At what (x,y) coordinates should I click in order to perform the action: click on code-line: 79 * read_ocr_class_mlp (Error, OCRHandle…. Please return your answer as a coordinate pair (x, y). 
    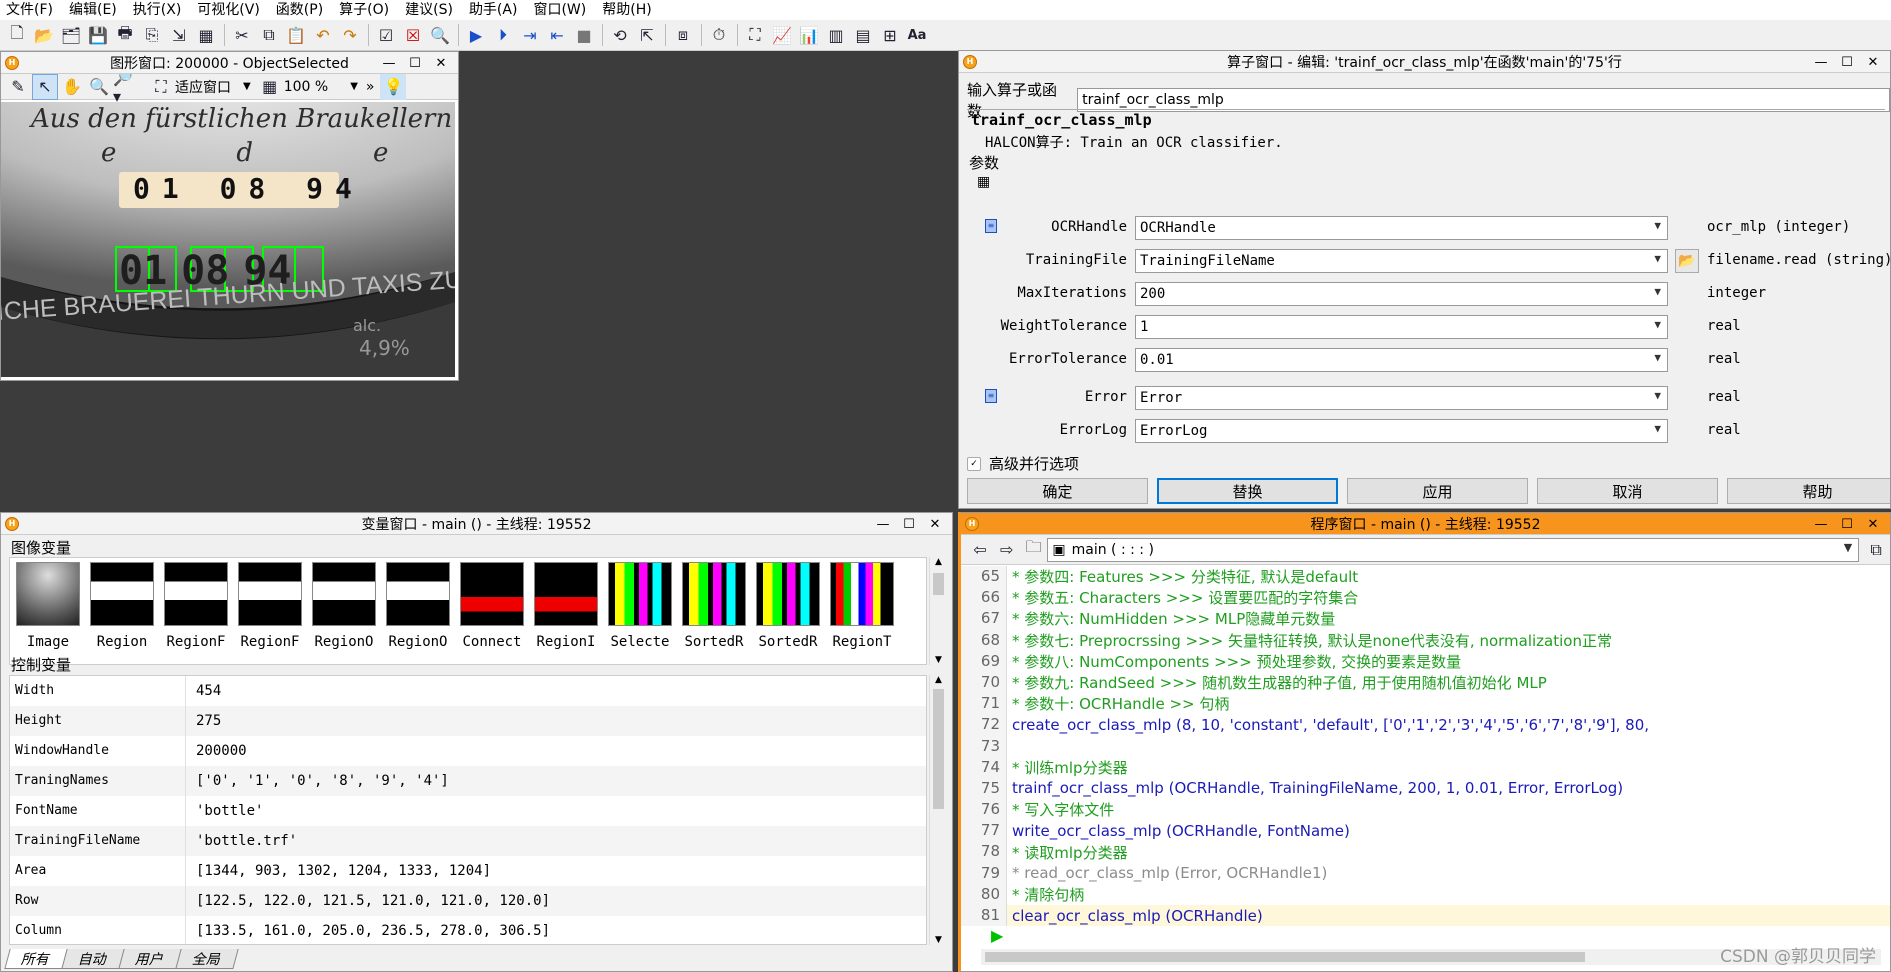
    Looking at the image, I should click on (1425, 873).